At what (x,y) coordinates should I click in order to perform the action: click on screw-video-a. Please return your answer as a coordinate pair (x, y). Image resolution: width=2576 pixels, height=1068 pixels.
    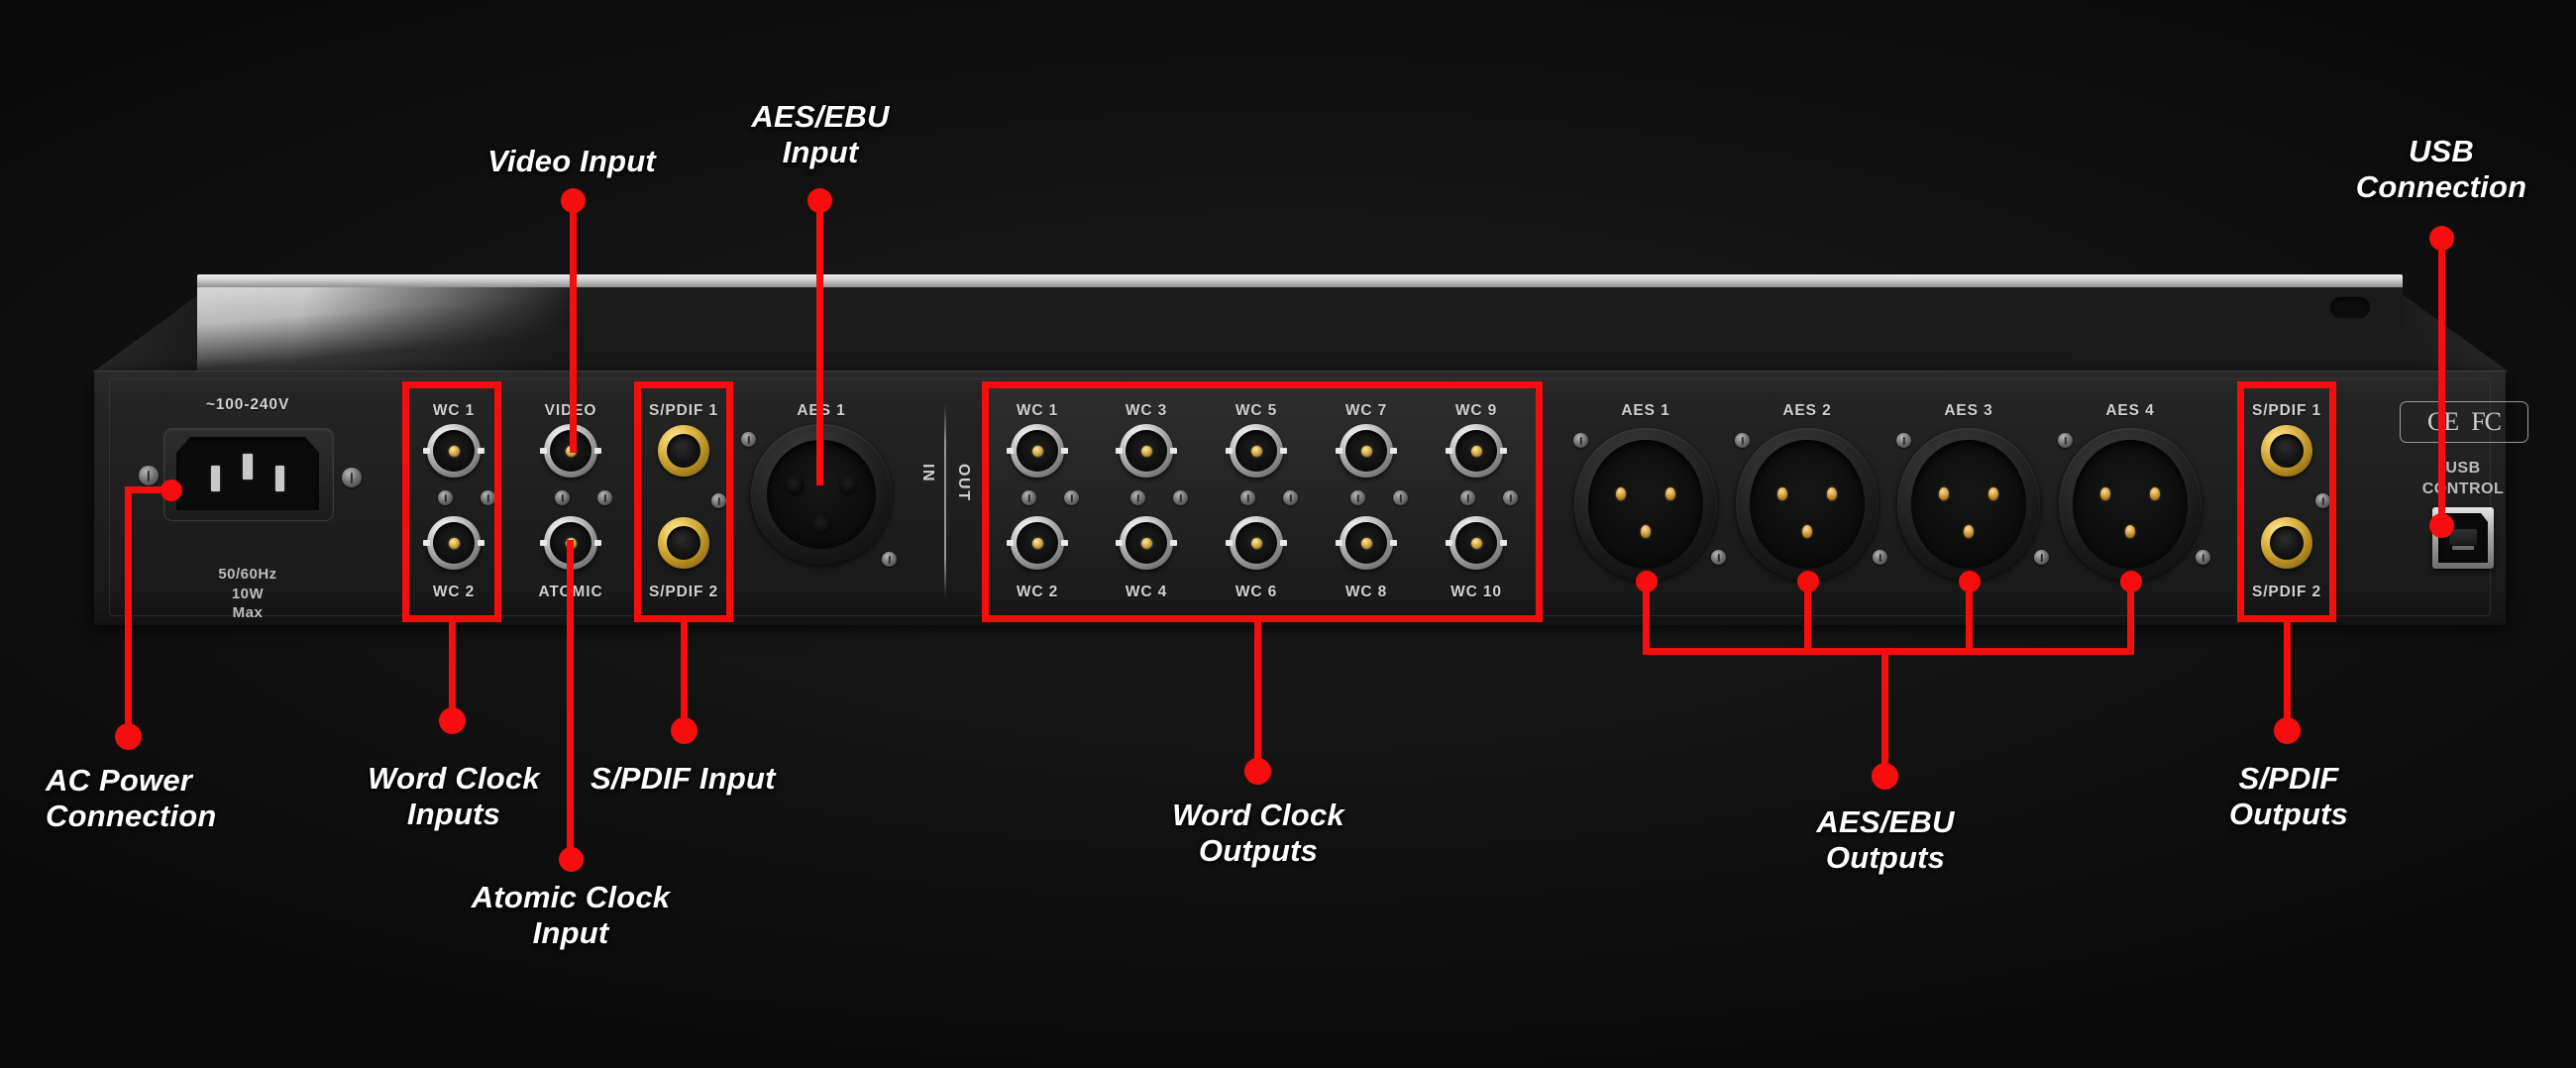
    Looking at the image, I should click on (562, 497).